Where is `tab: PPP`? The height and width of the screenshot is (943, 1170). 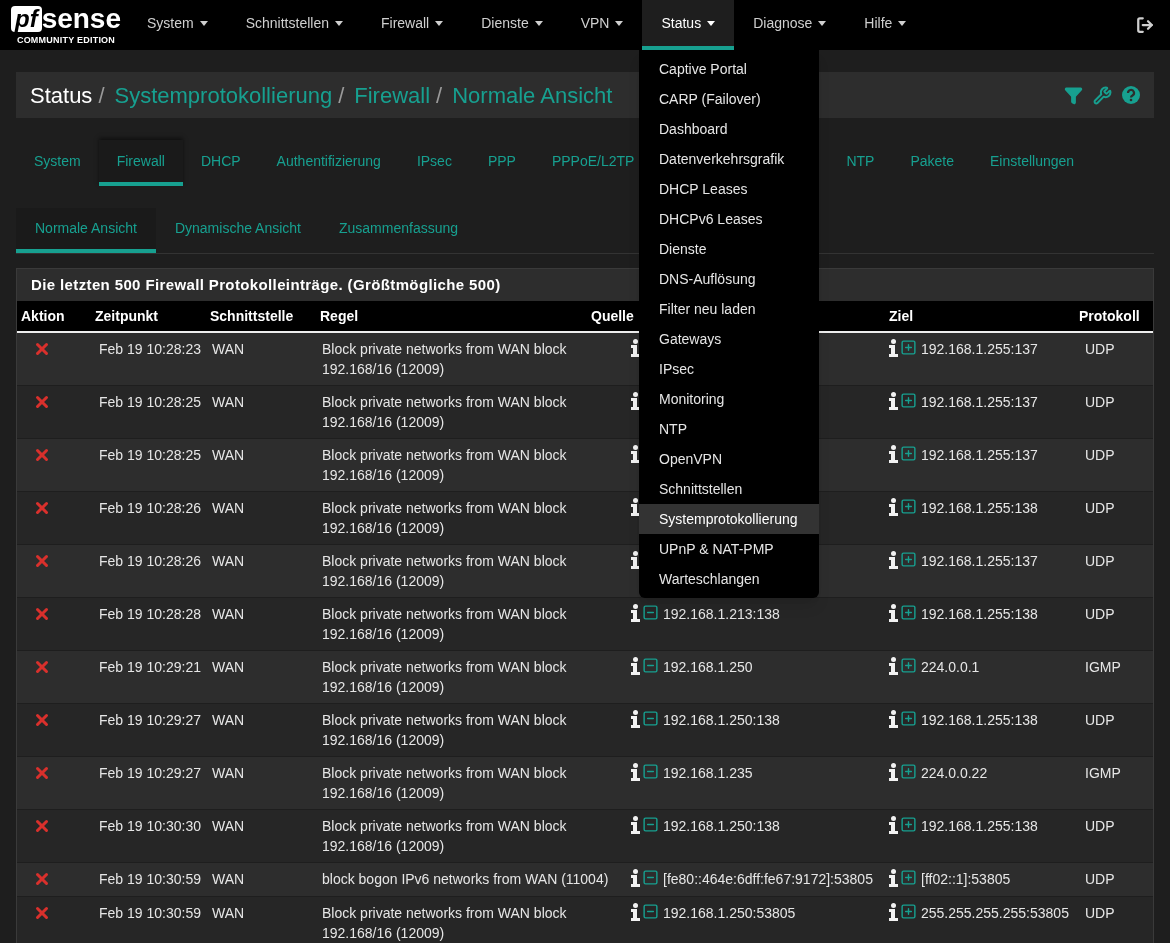 tab: PPP is located at coordinates (501, 163).